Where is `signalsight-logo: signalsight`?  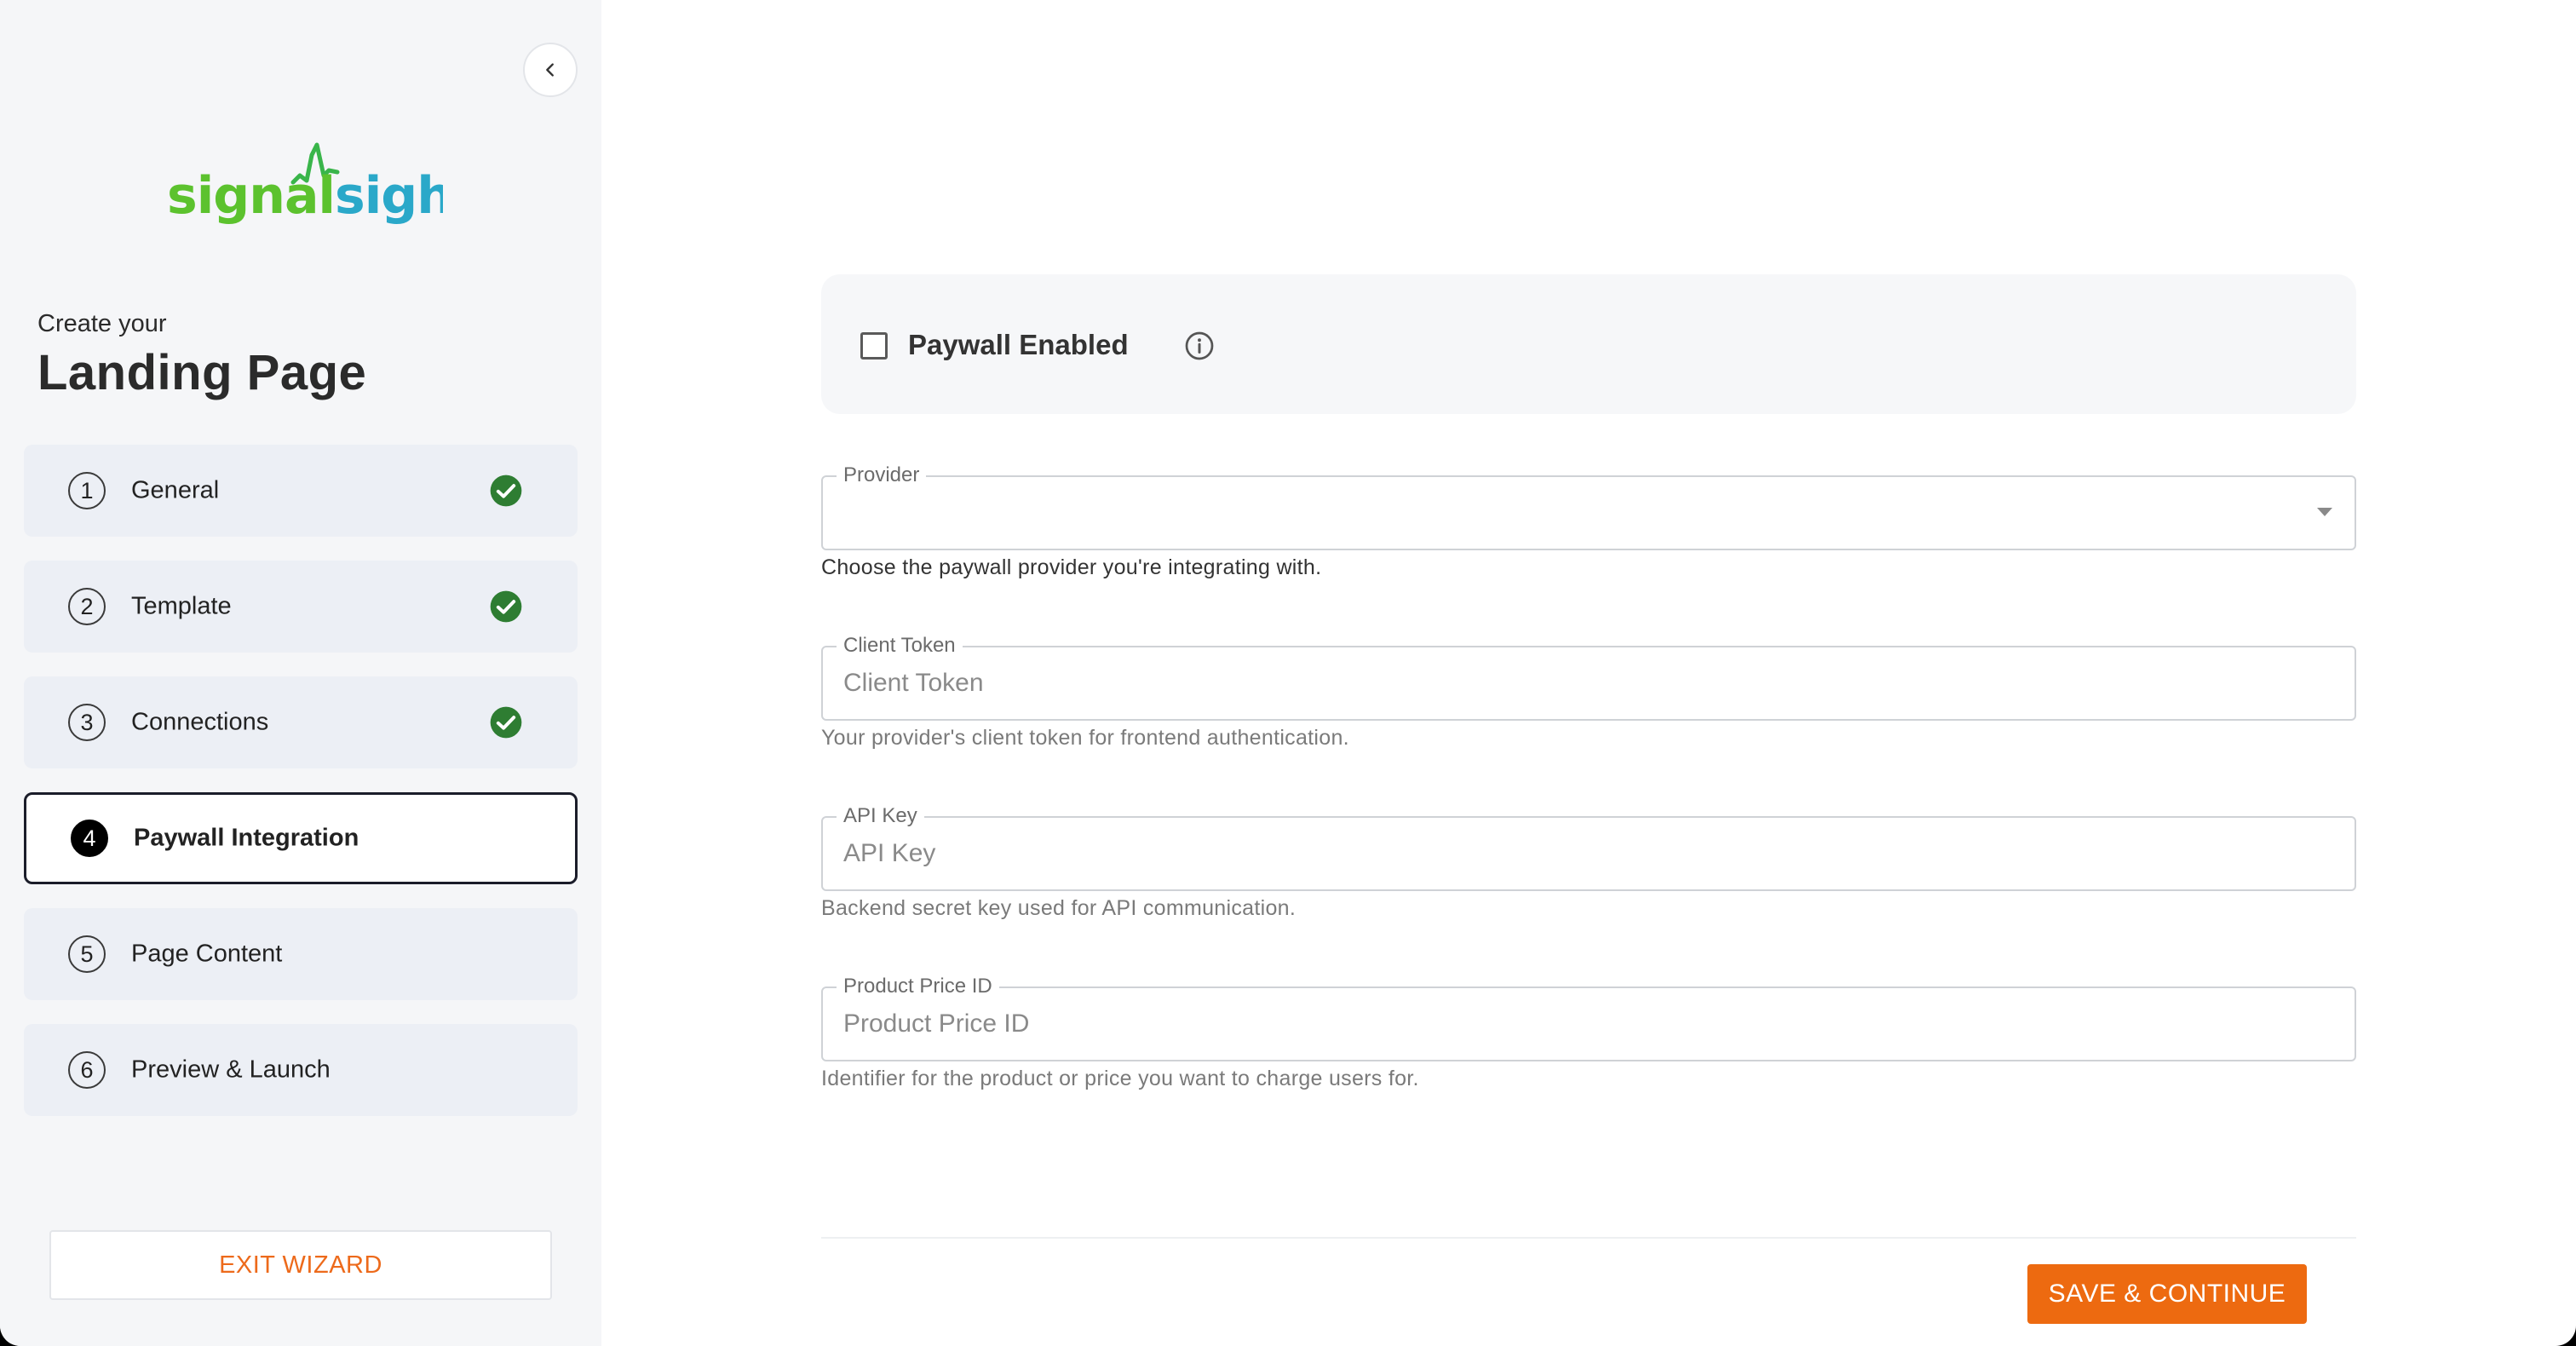 signalsight-logo: signalsight is located at coordinates (305, 184).